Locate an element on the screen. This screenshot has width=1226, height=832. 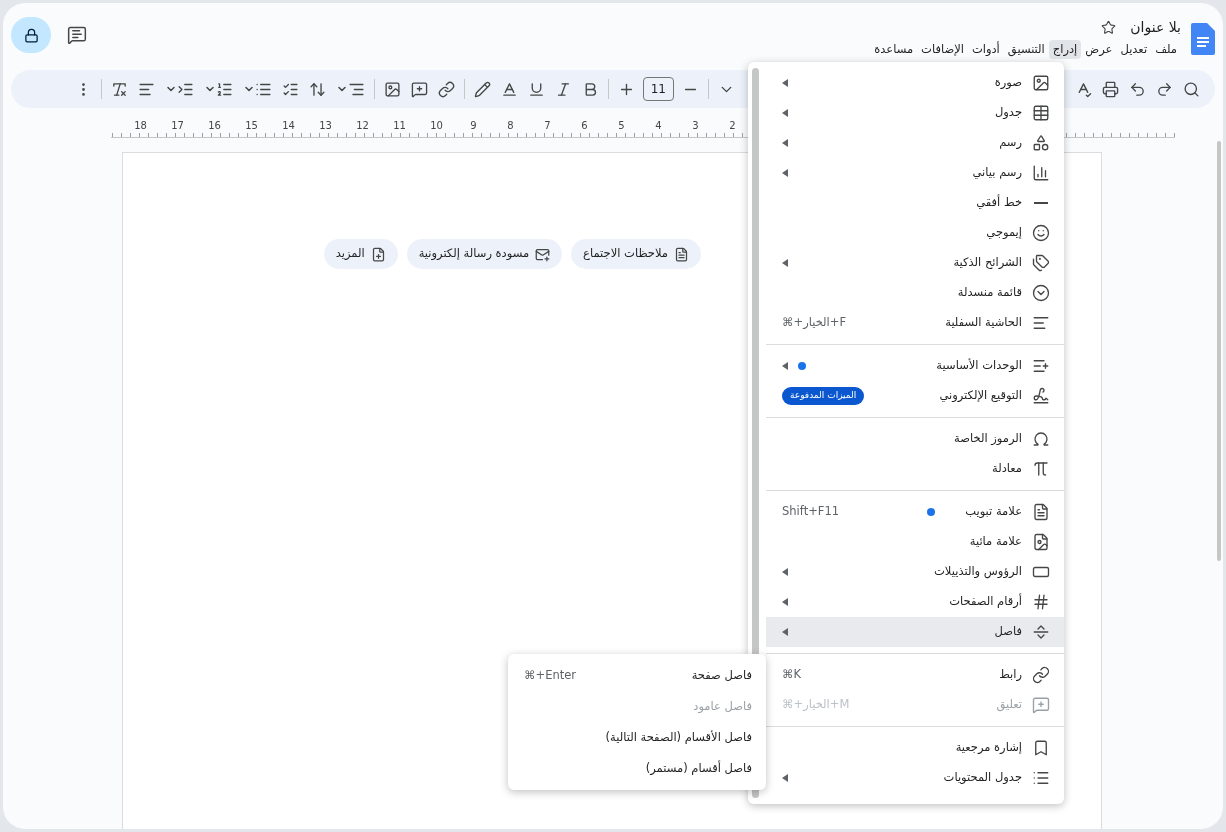
menu-item: جدول المحتويات is located at coordinates (915, 778).